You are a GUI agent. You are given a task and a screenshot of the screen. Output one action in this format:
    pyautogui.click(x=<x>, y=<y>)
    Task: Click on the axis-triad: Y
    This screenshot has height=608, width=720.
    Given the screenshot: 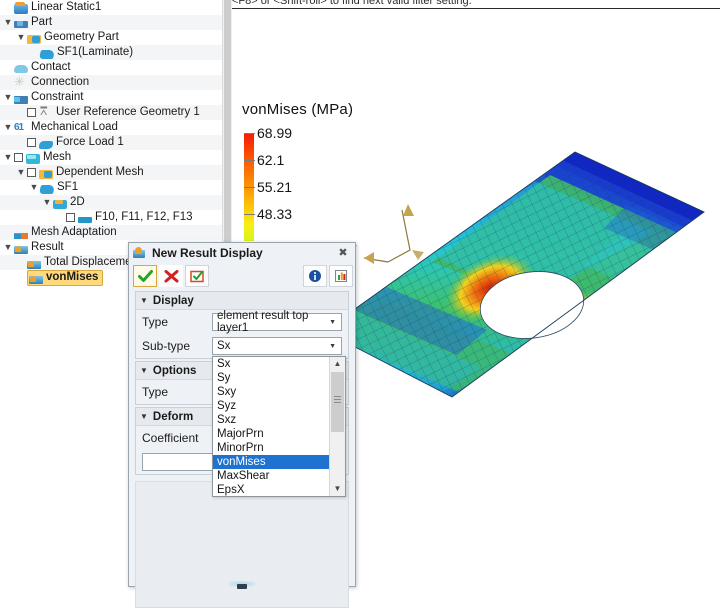 What is the action you would take?
    pyautogui.click(x=386, y=234)
    